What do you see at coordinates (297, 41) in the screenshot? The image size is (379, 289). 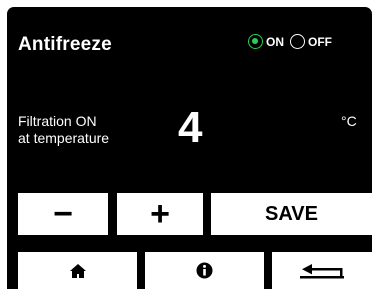 I see `off-radio-button` at bounding box center [297, 41].